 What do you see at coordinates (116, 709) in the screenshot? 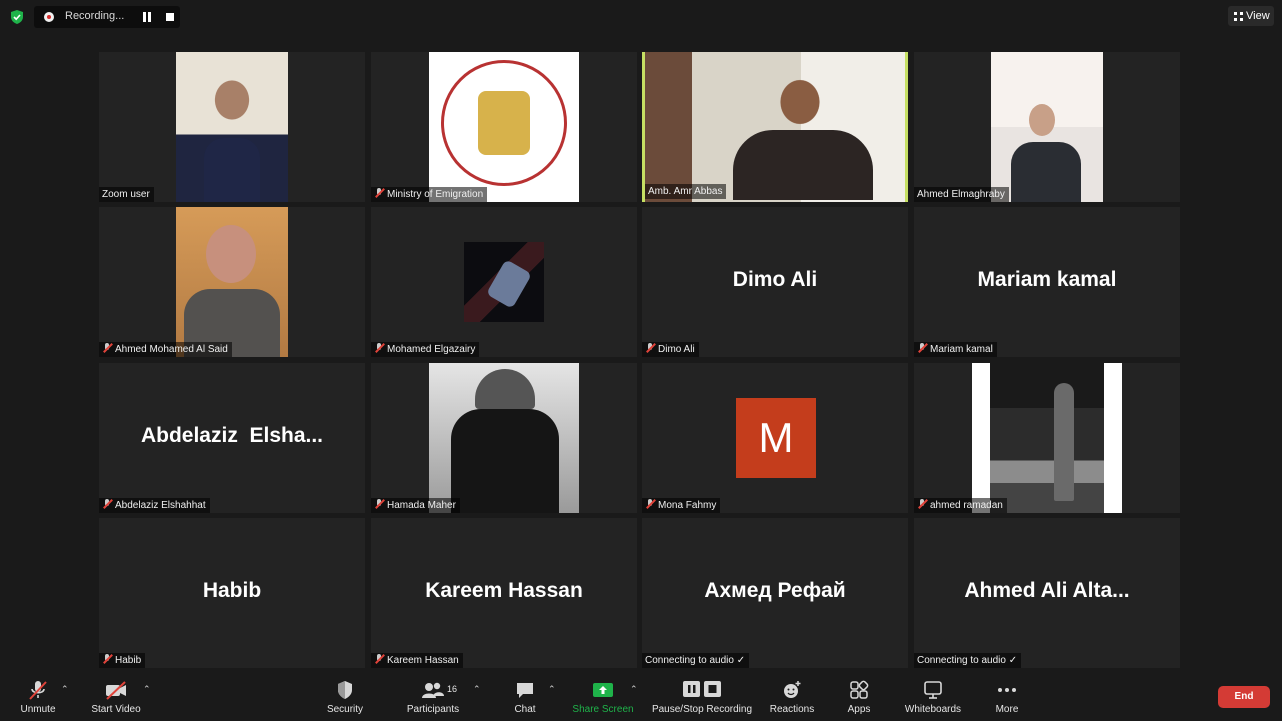
I see `start-video-label: Start Video` at bounding box center [116, 709].